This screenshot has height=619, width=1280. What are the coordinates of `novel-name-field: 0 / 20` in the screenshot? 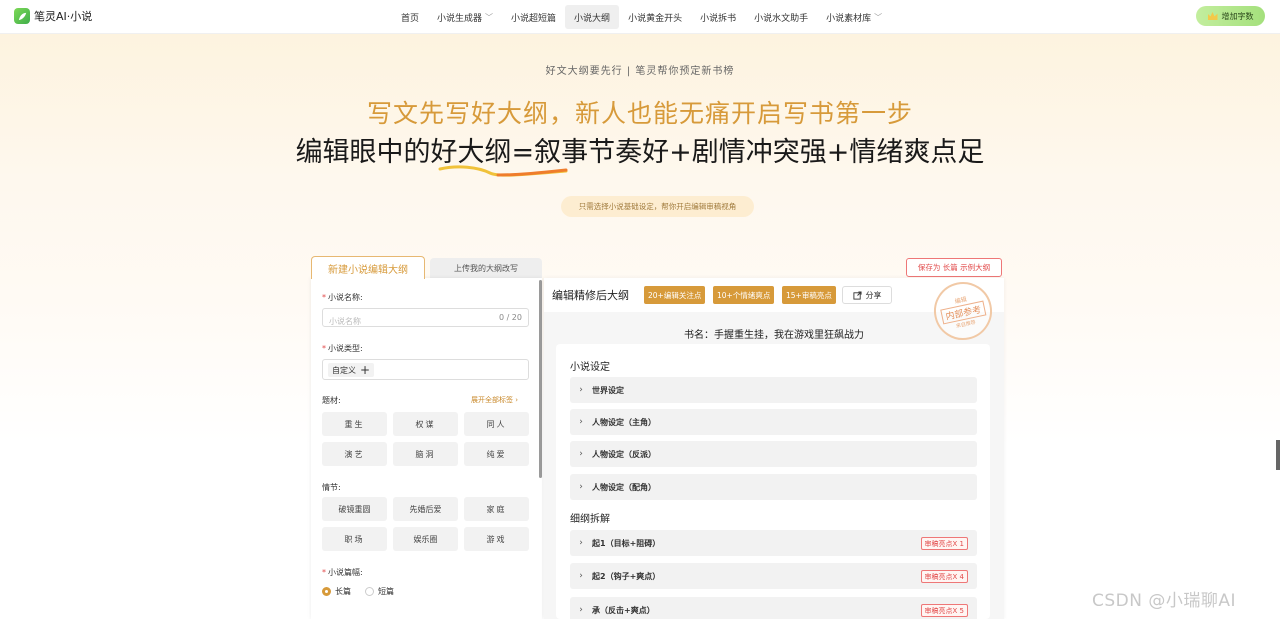 It's located at (425, 319).